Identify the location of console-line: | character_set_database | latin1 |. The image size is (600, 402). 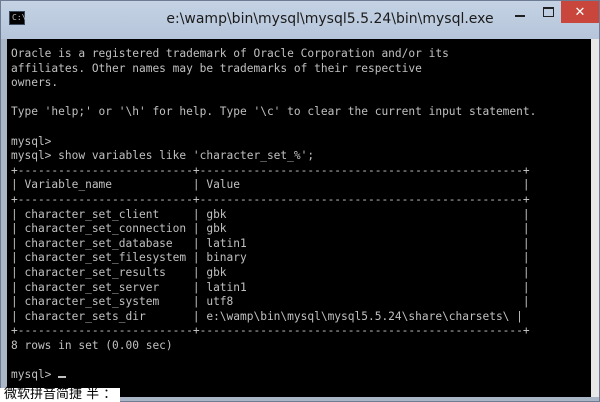
(270, 243).